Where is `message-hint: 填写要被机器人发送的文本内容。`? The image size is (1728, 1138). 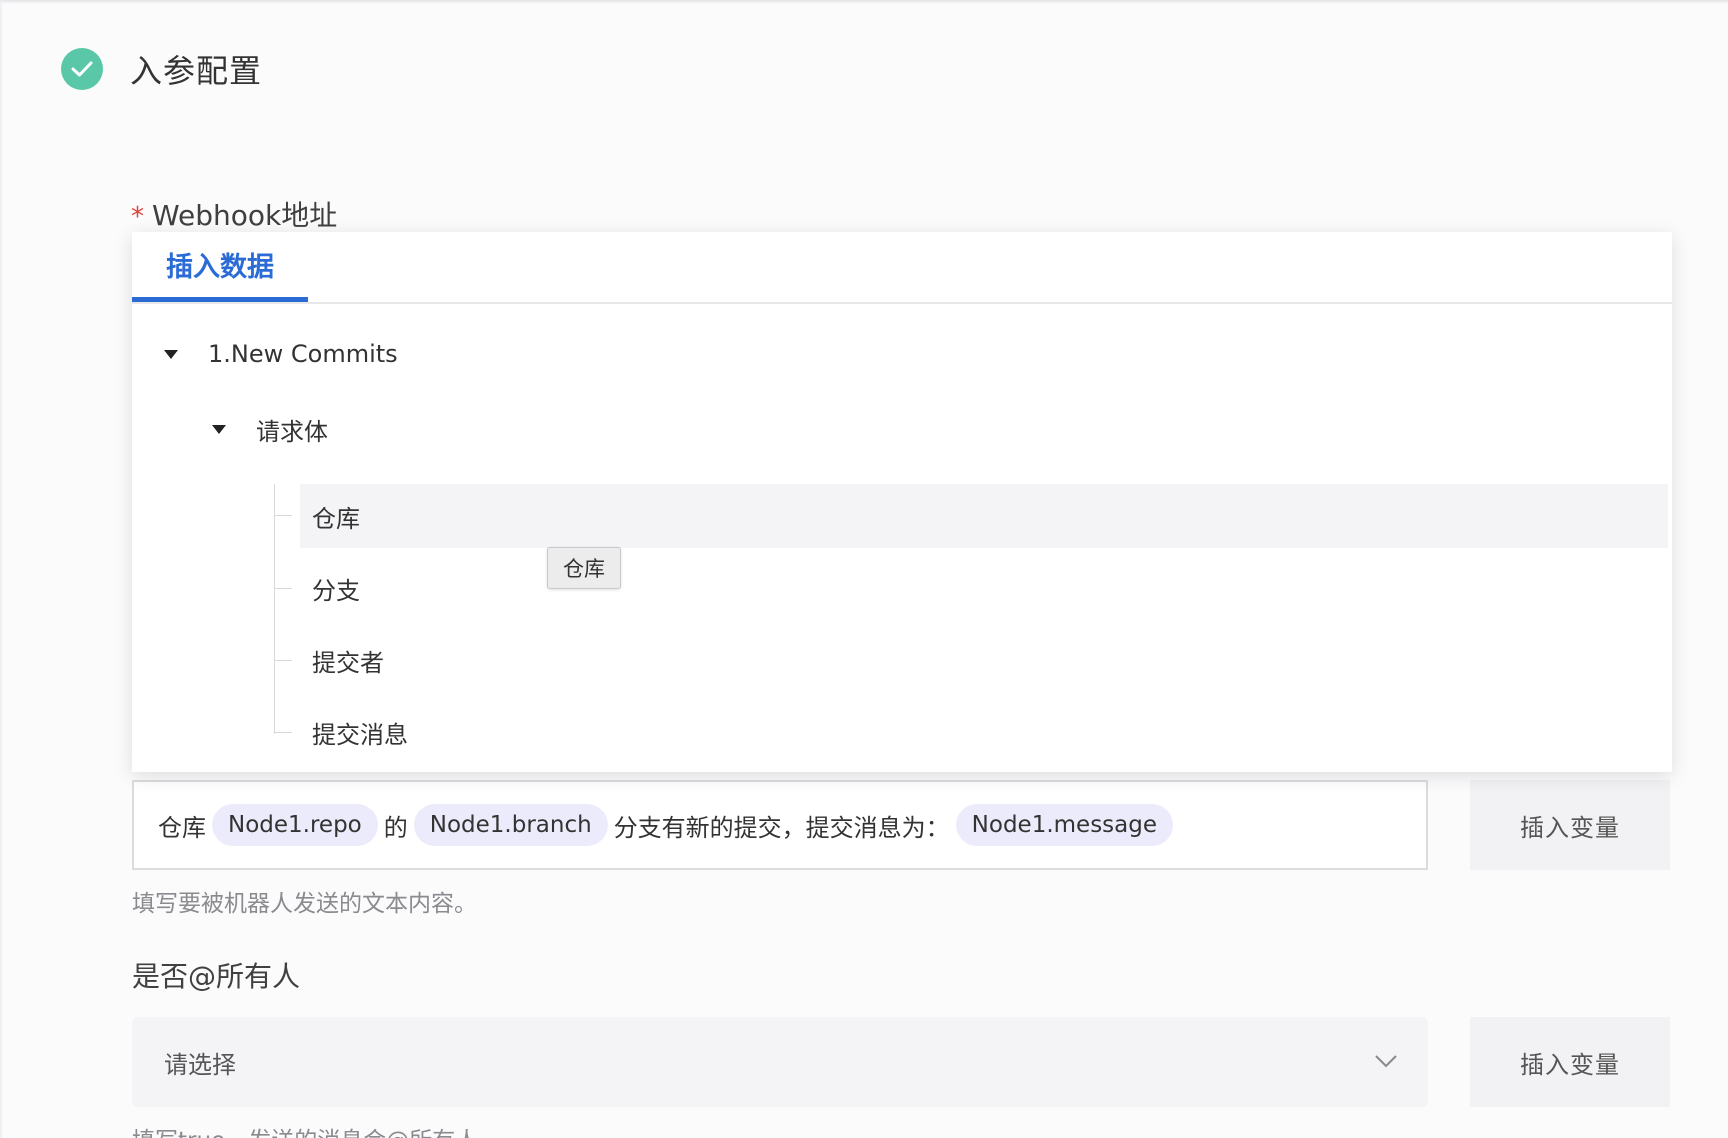 message-hint: 填写要被机器人发送的文本内容。 is located at coordinates (304, 904).